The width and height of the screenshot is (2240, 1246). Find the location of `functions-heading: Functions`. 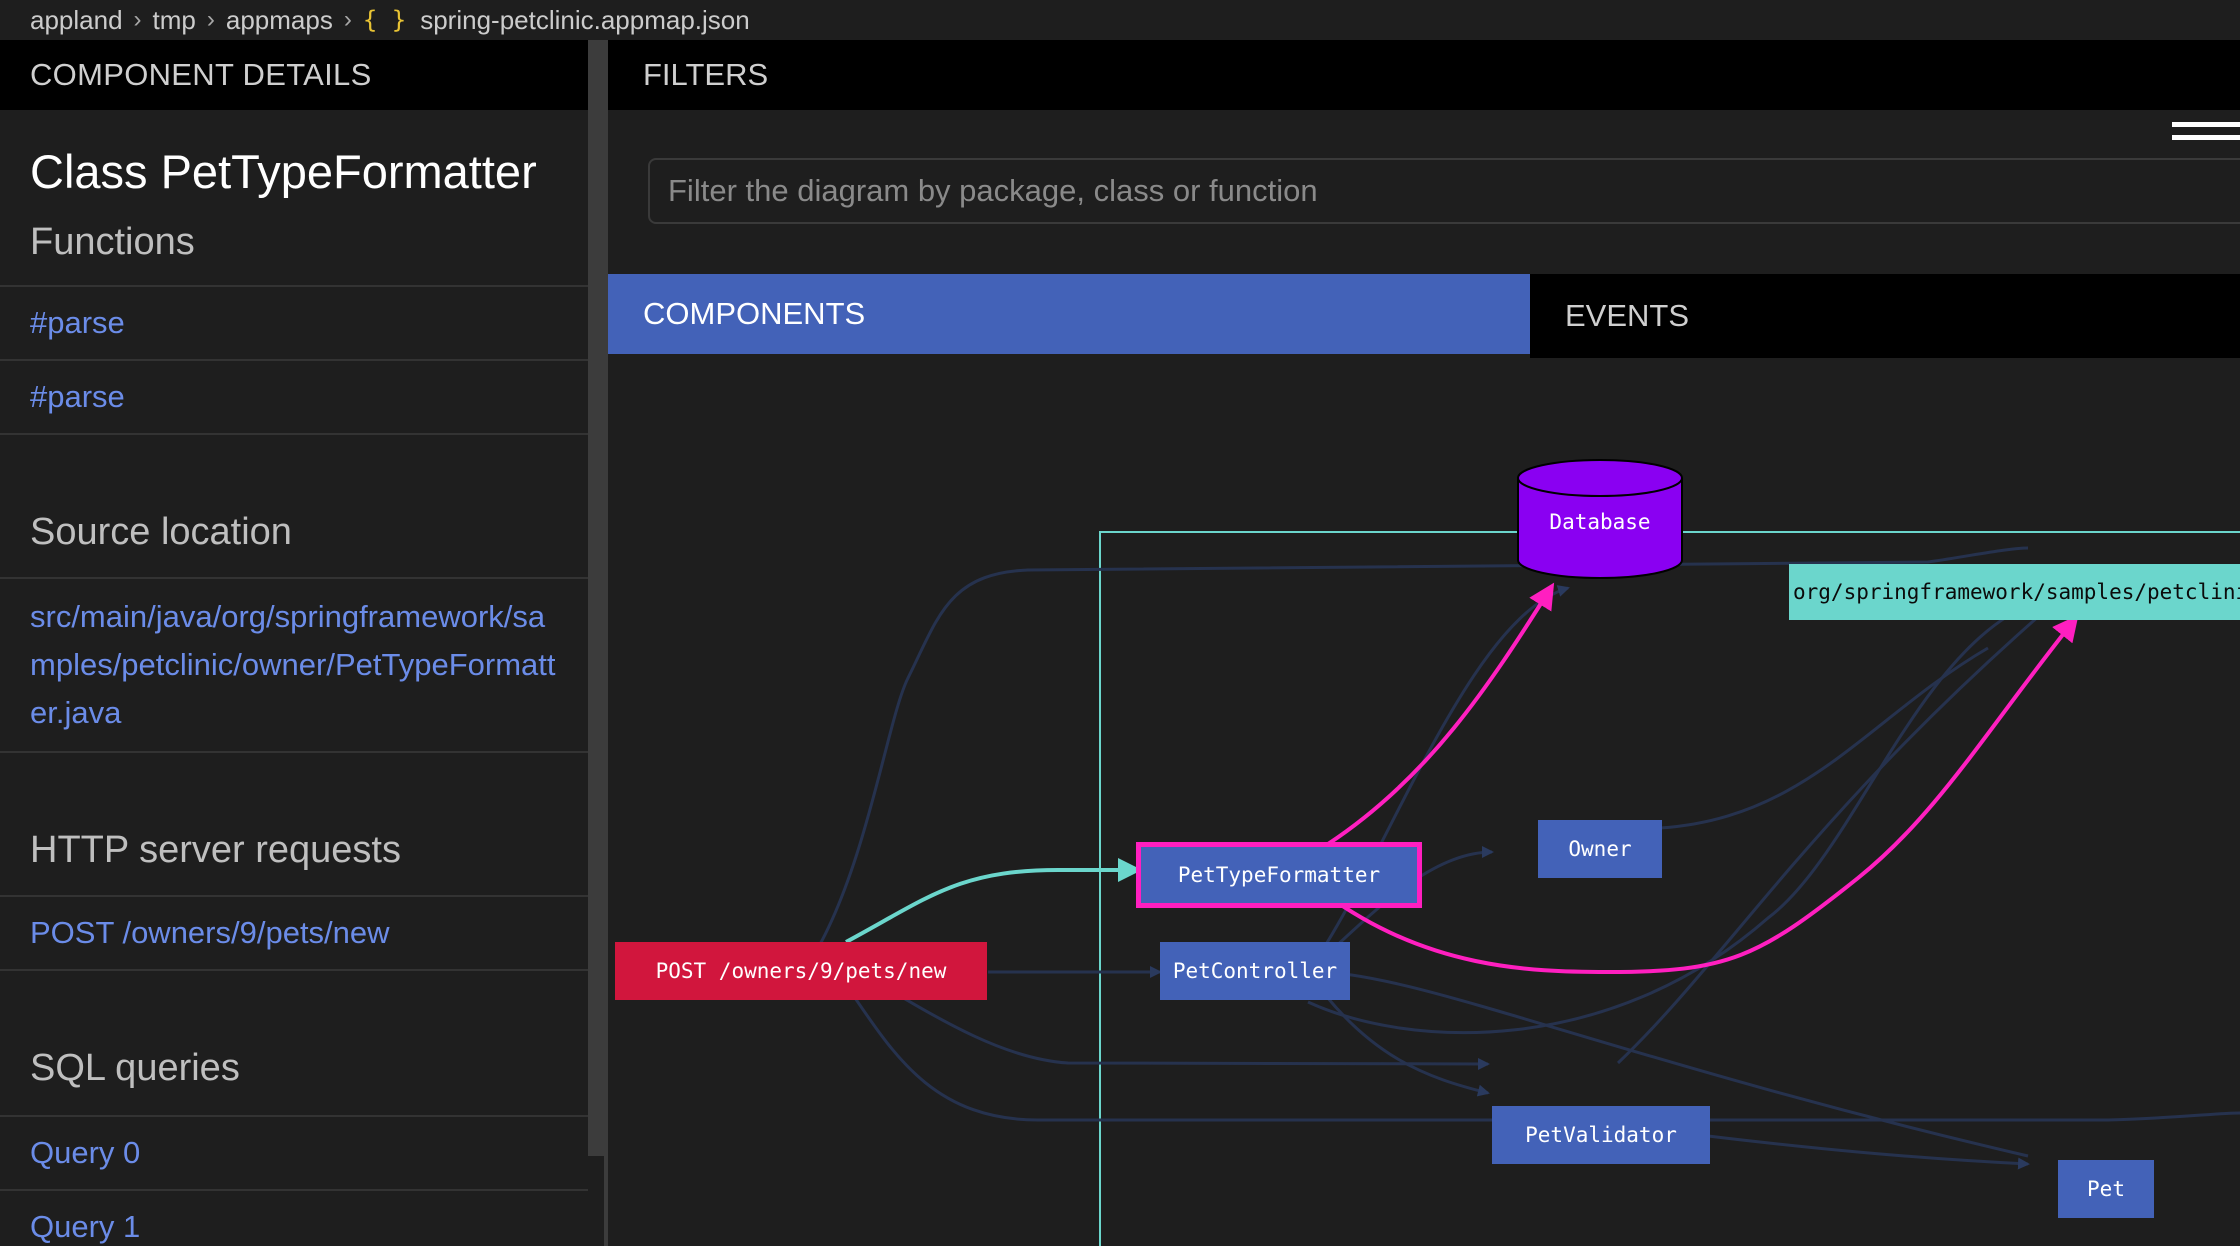

functions-heading: Functions is located at coordinates (112, 242).